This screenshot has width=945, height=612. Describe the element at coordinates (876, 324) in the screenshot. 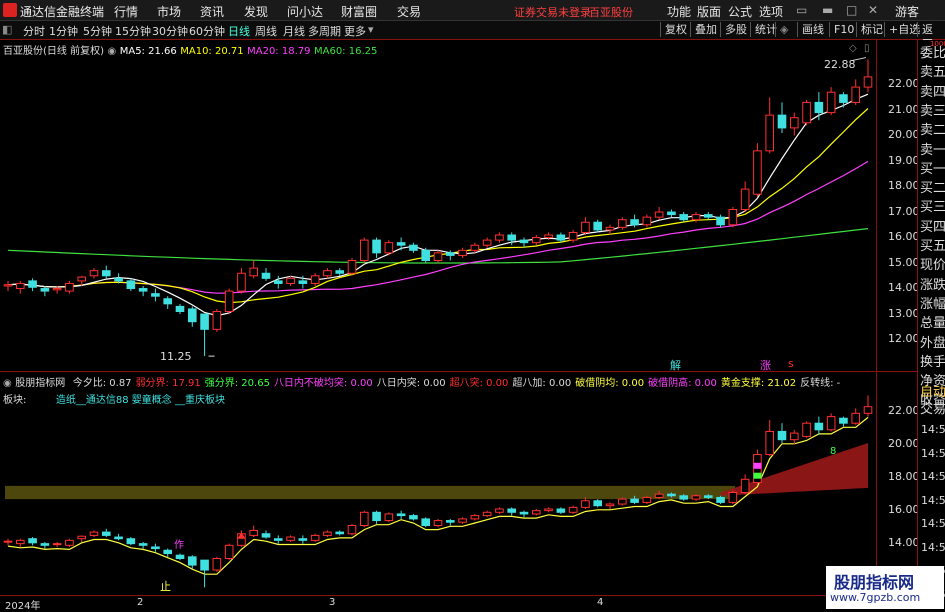

I see `axis-divider` at that location.